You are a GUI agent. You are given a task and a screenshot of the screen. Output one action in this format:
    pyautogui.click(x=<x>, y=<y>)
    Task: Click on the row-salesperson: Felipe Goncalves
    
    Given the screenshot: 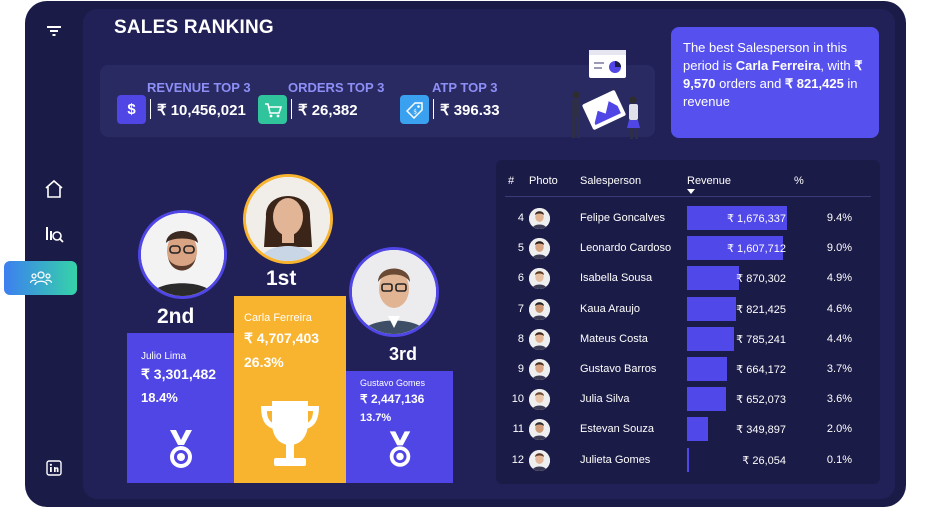 What is the action you would take?
    pyautogui.click(x=622, y=218)
    